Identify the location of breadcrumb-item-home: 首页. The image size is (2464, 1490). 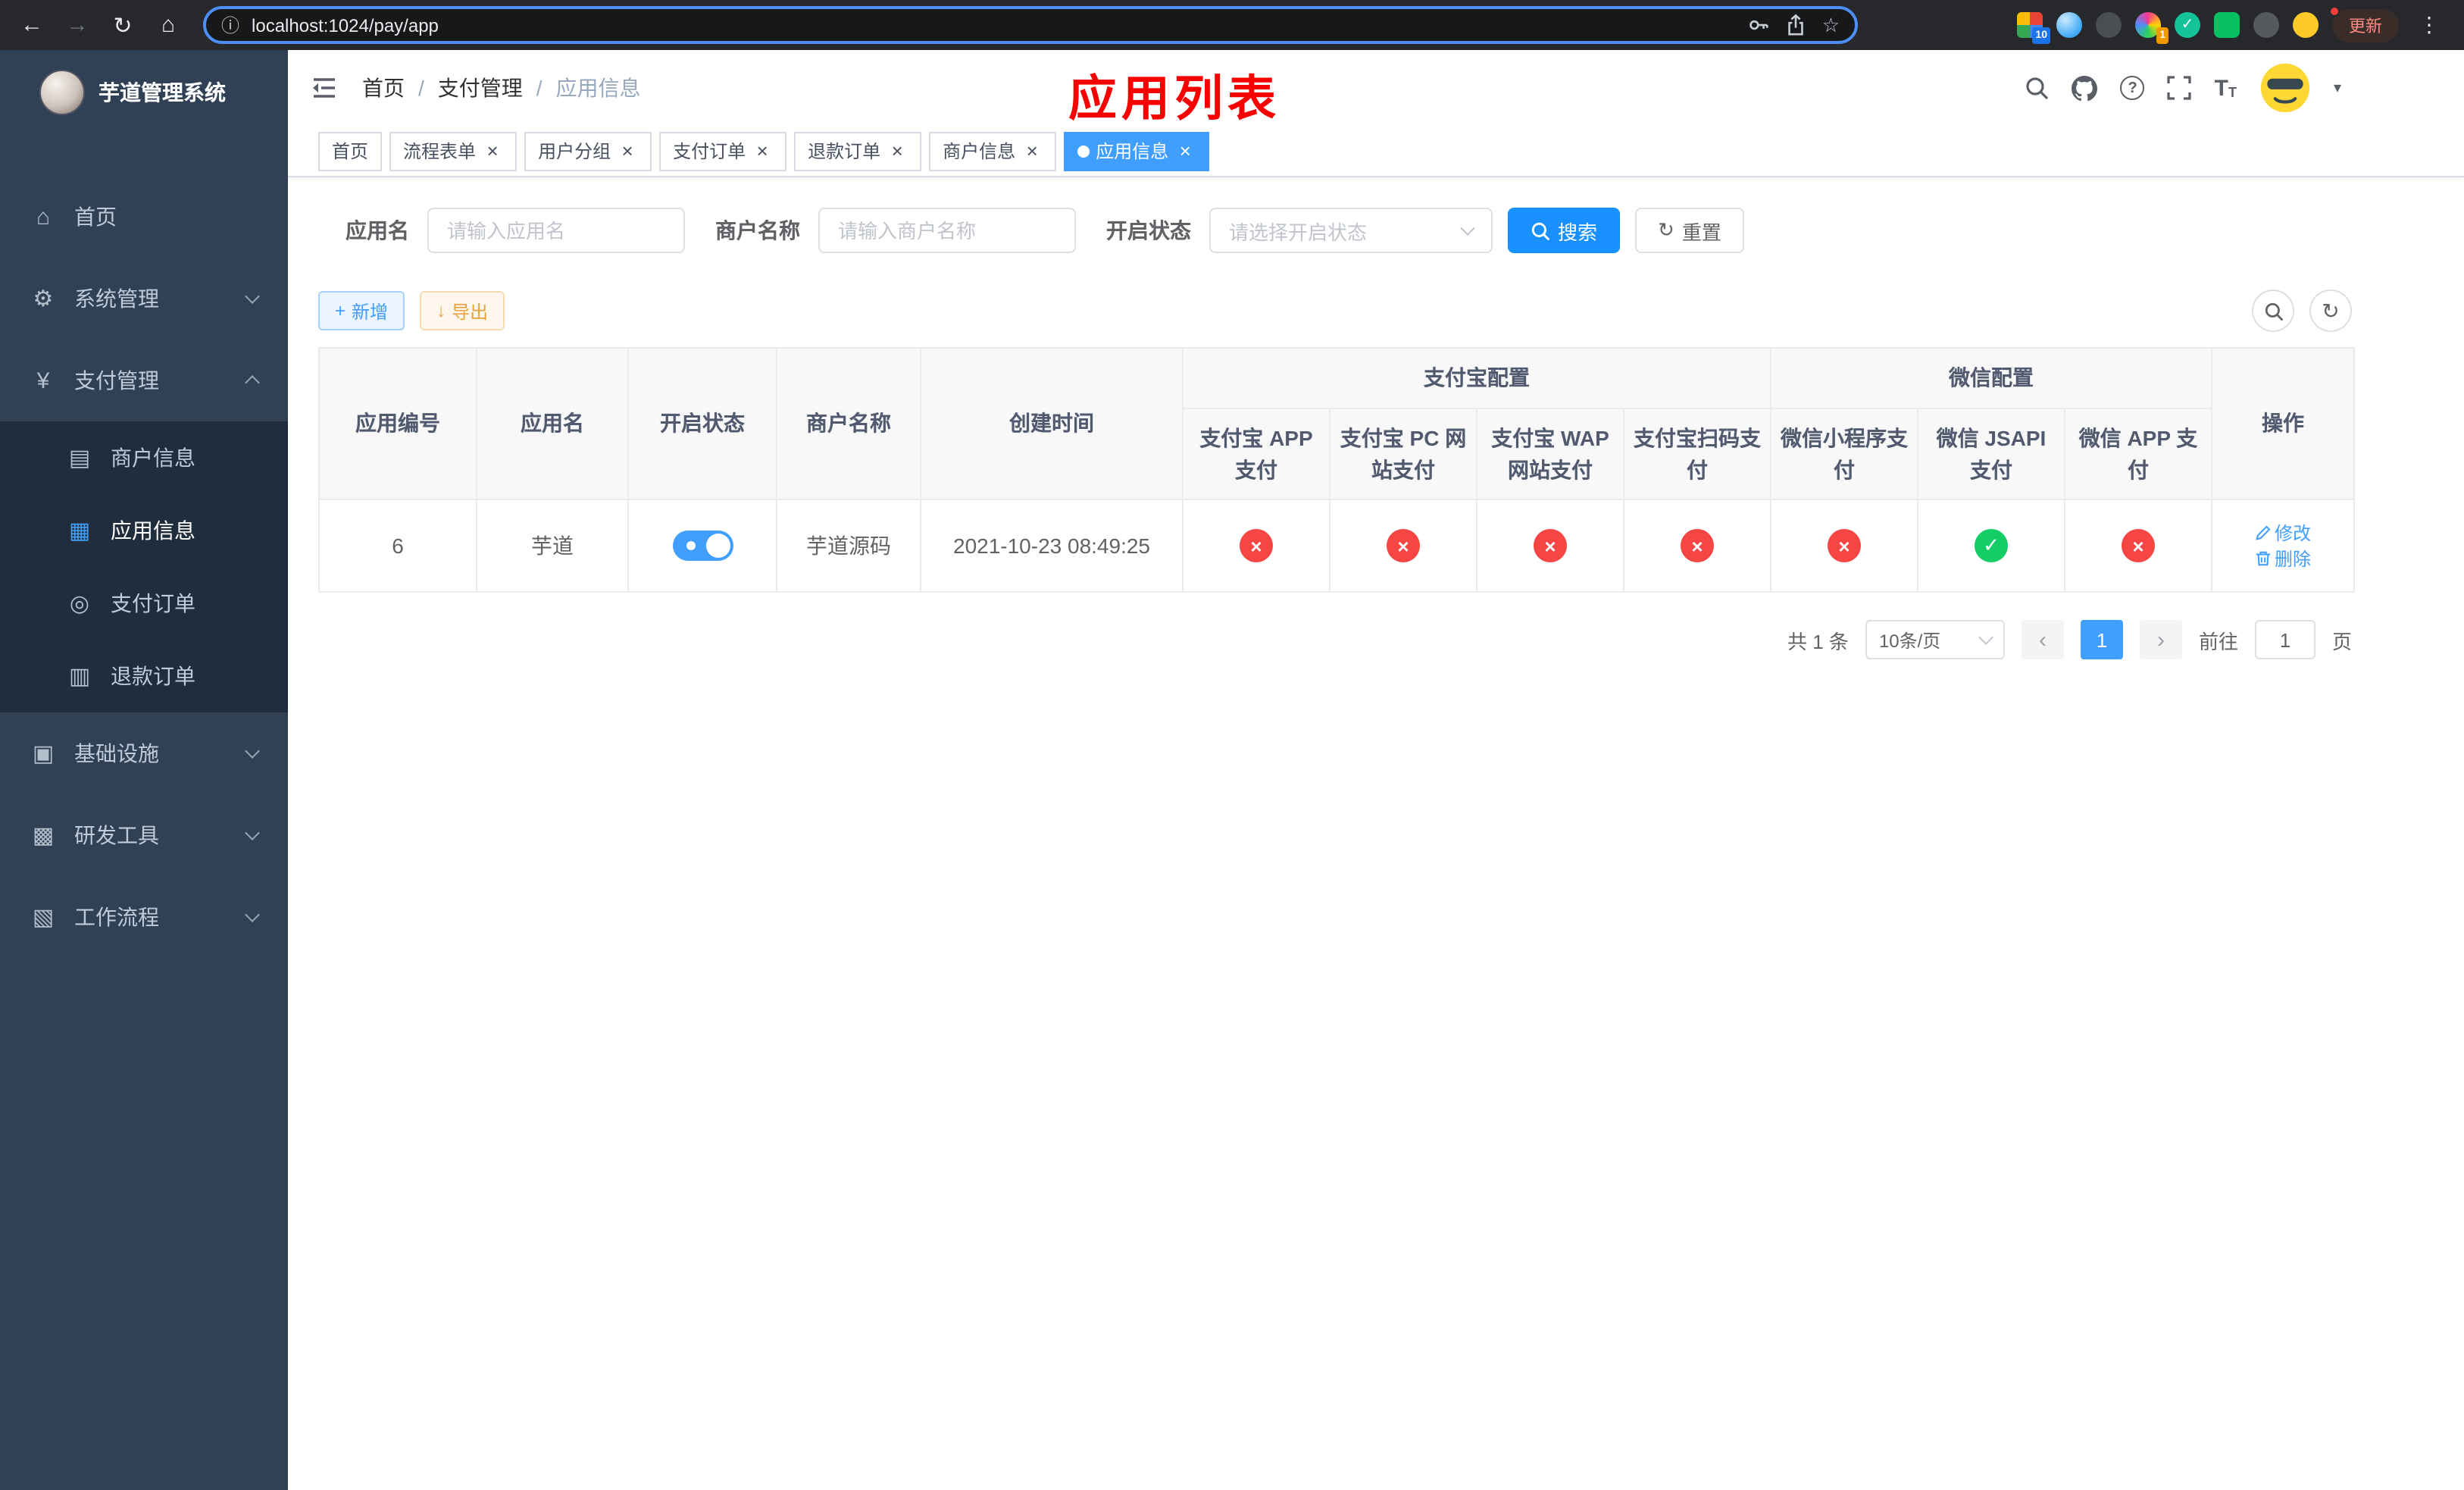
(383, 88).